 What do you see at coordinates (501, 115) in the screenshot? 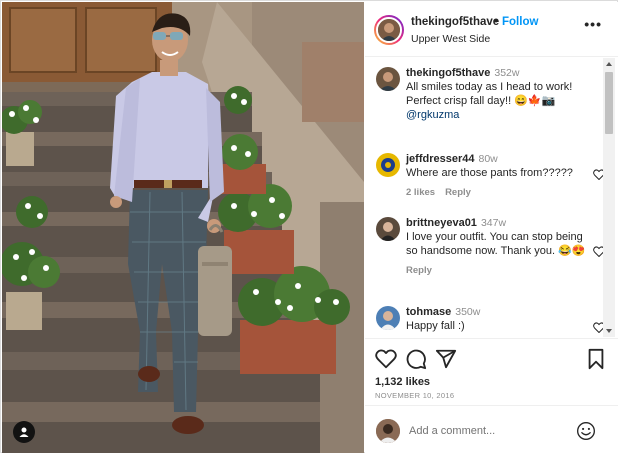
I see `mention-link: @rgkuzma` at bounding box center [501, 115].